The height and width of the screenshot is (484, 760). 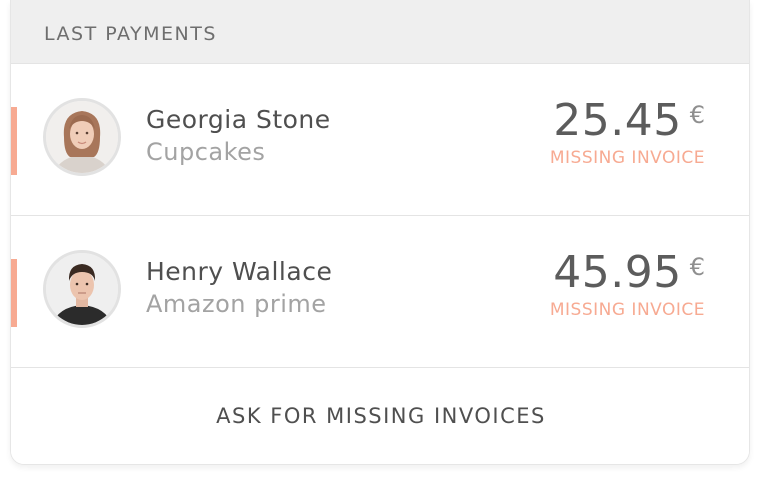 I want to click on man-avatar-icon, so click(x=82, y=289).